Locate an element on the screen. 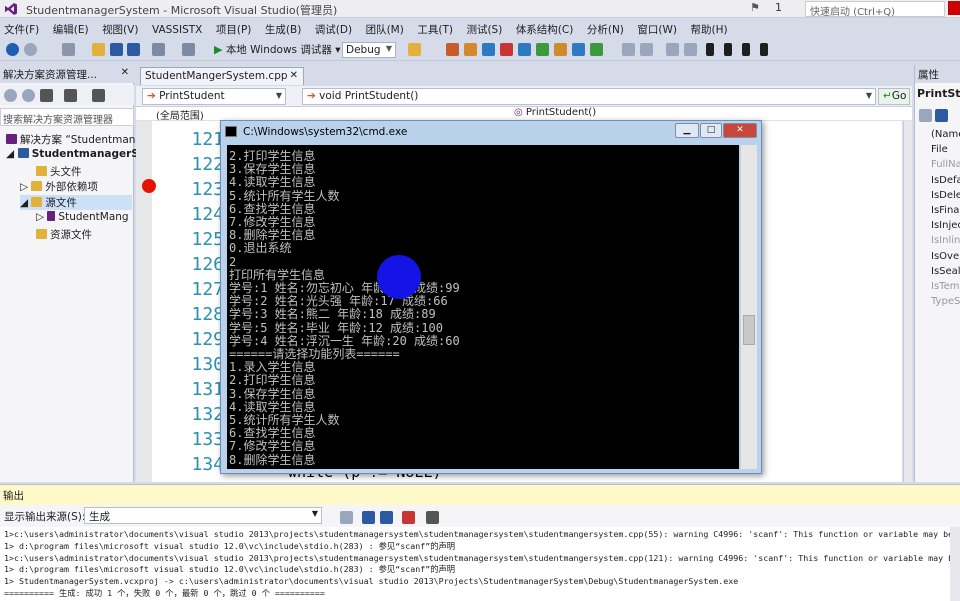  project-node: ◢ StudentmanagerSy is located at coordinates (76, 155).